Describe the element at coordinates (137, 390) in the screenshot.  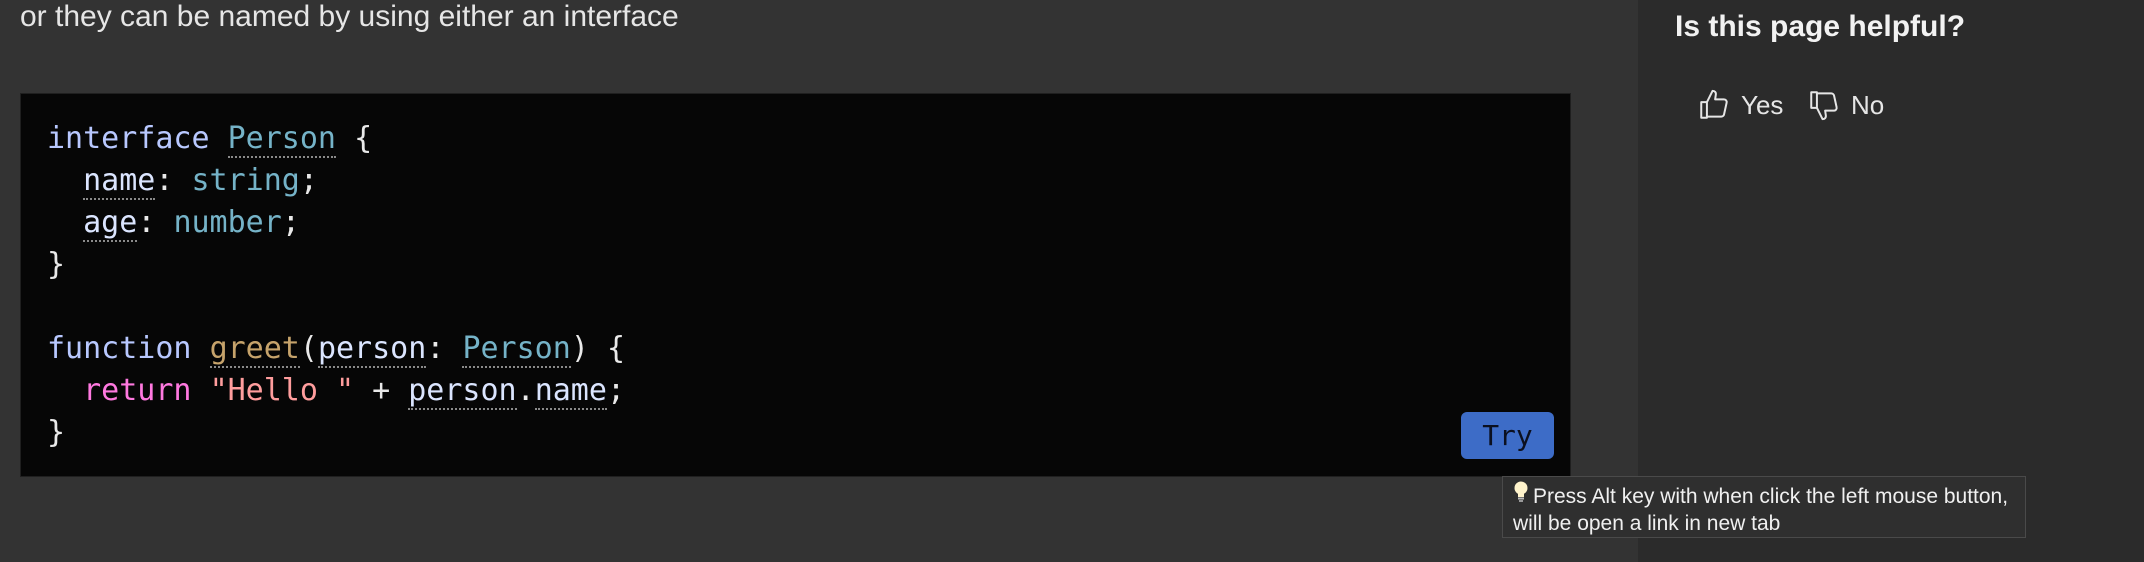
I see `keyword: return` at that location.